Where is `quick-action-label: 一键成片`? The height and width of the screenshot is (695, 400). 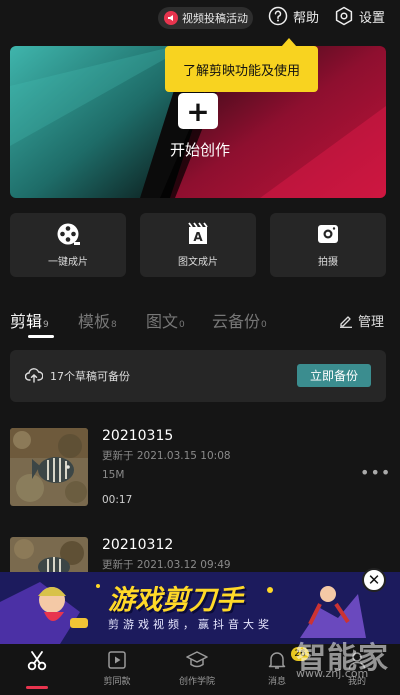 quick-action-label: 一键成片 is located at coordinates (68, 262).